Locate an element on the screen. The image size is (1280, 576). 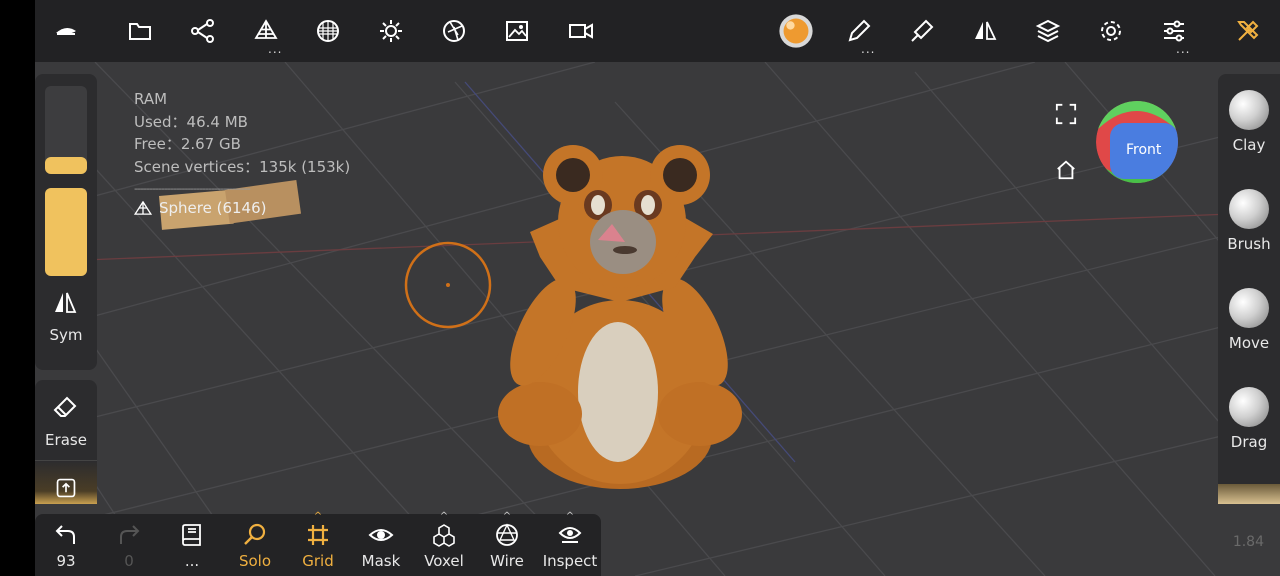
radius-slider-fill is located at coordinates (66, 165).